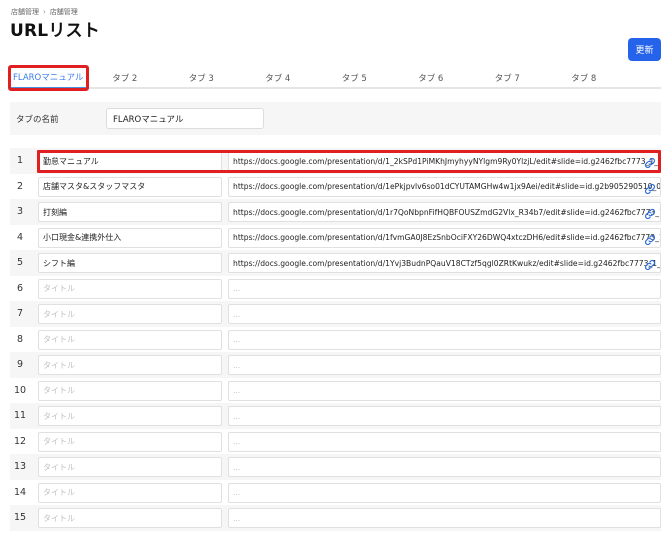 The width and height of the screenshot is (670, 540). What do you see at coordinates (20, 263) in the screenshot?
I see `row-number: 5` at bounding box center [20, 263].